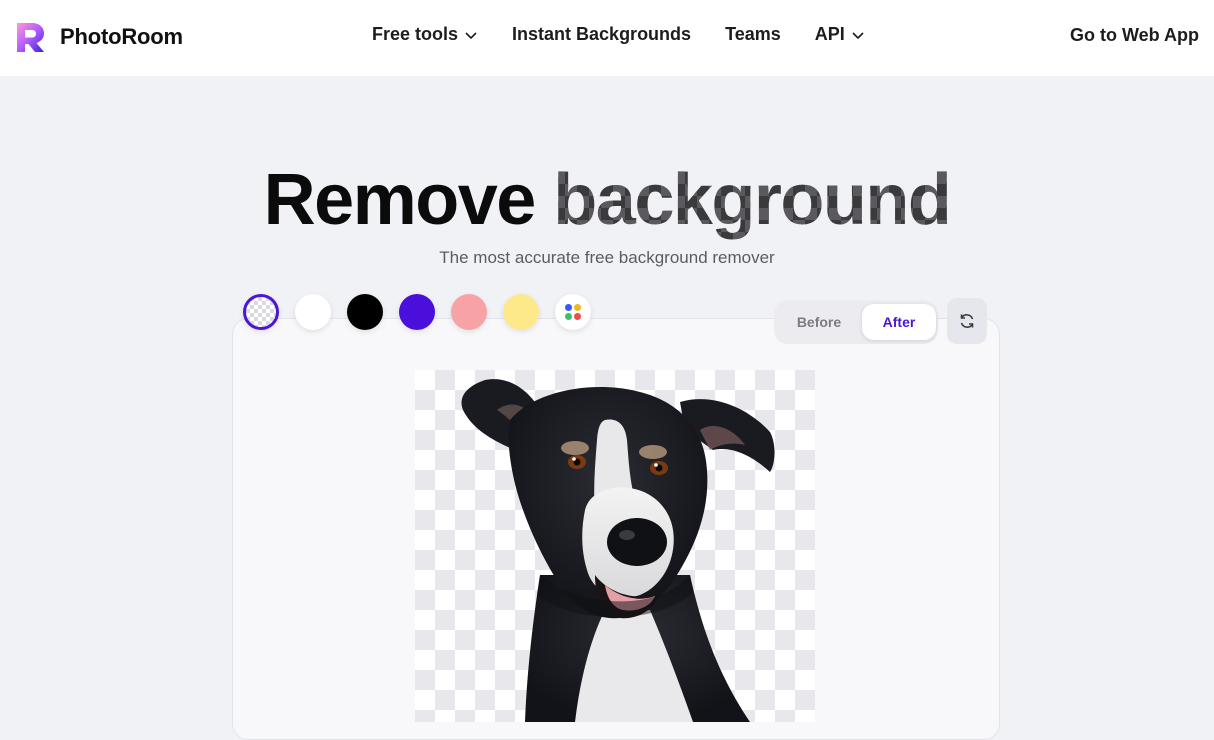  I want to click on main-nav: Free tools Instant Backgrounds Teams API, so click(635, 34).